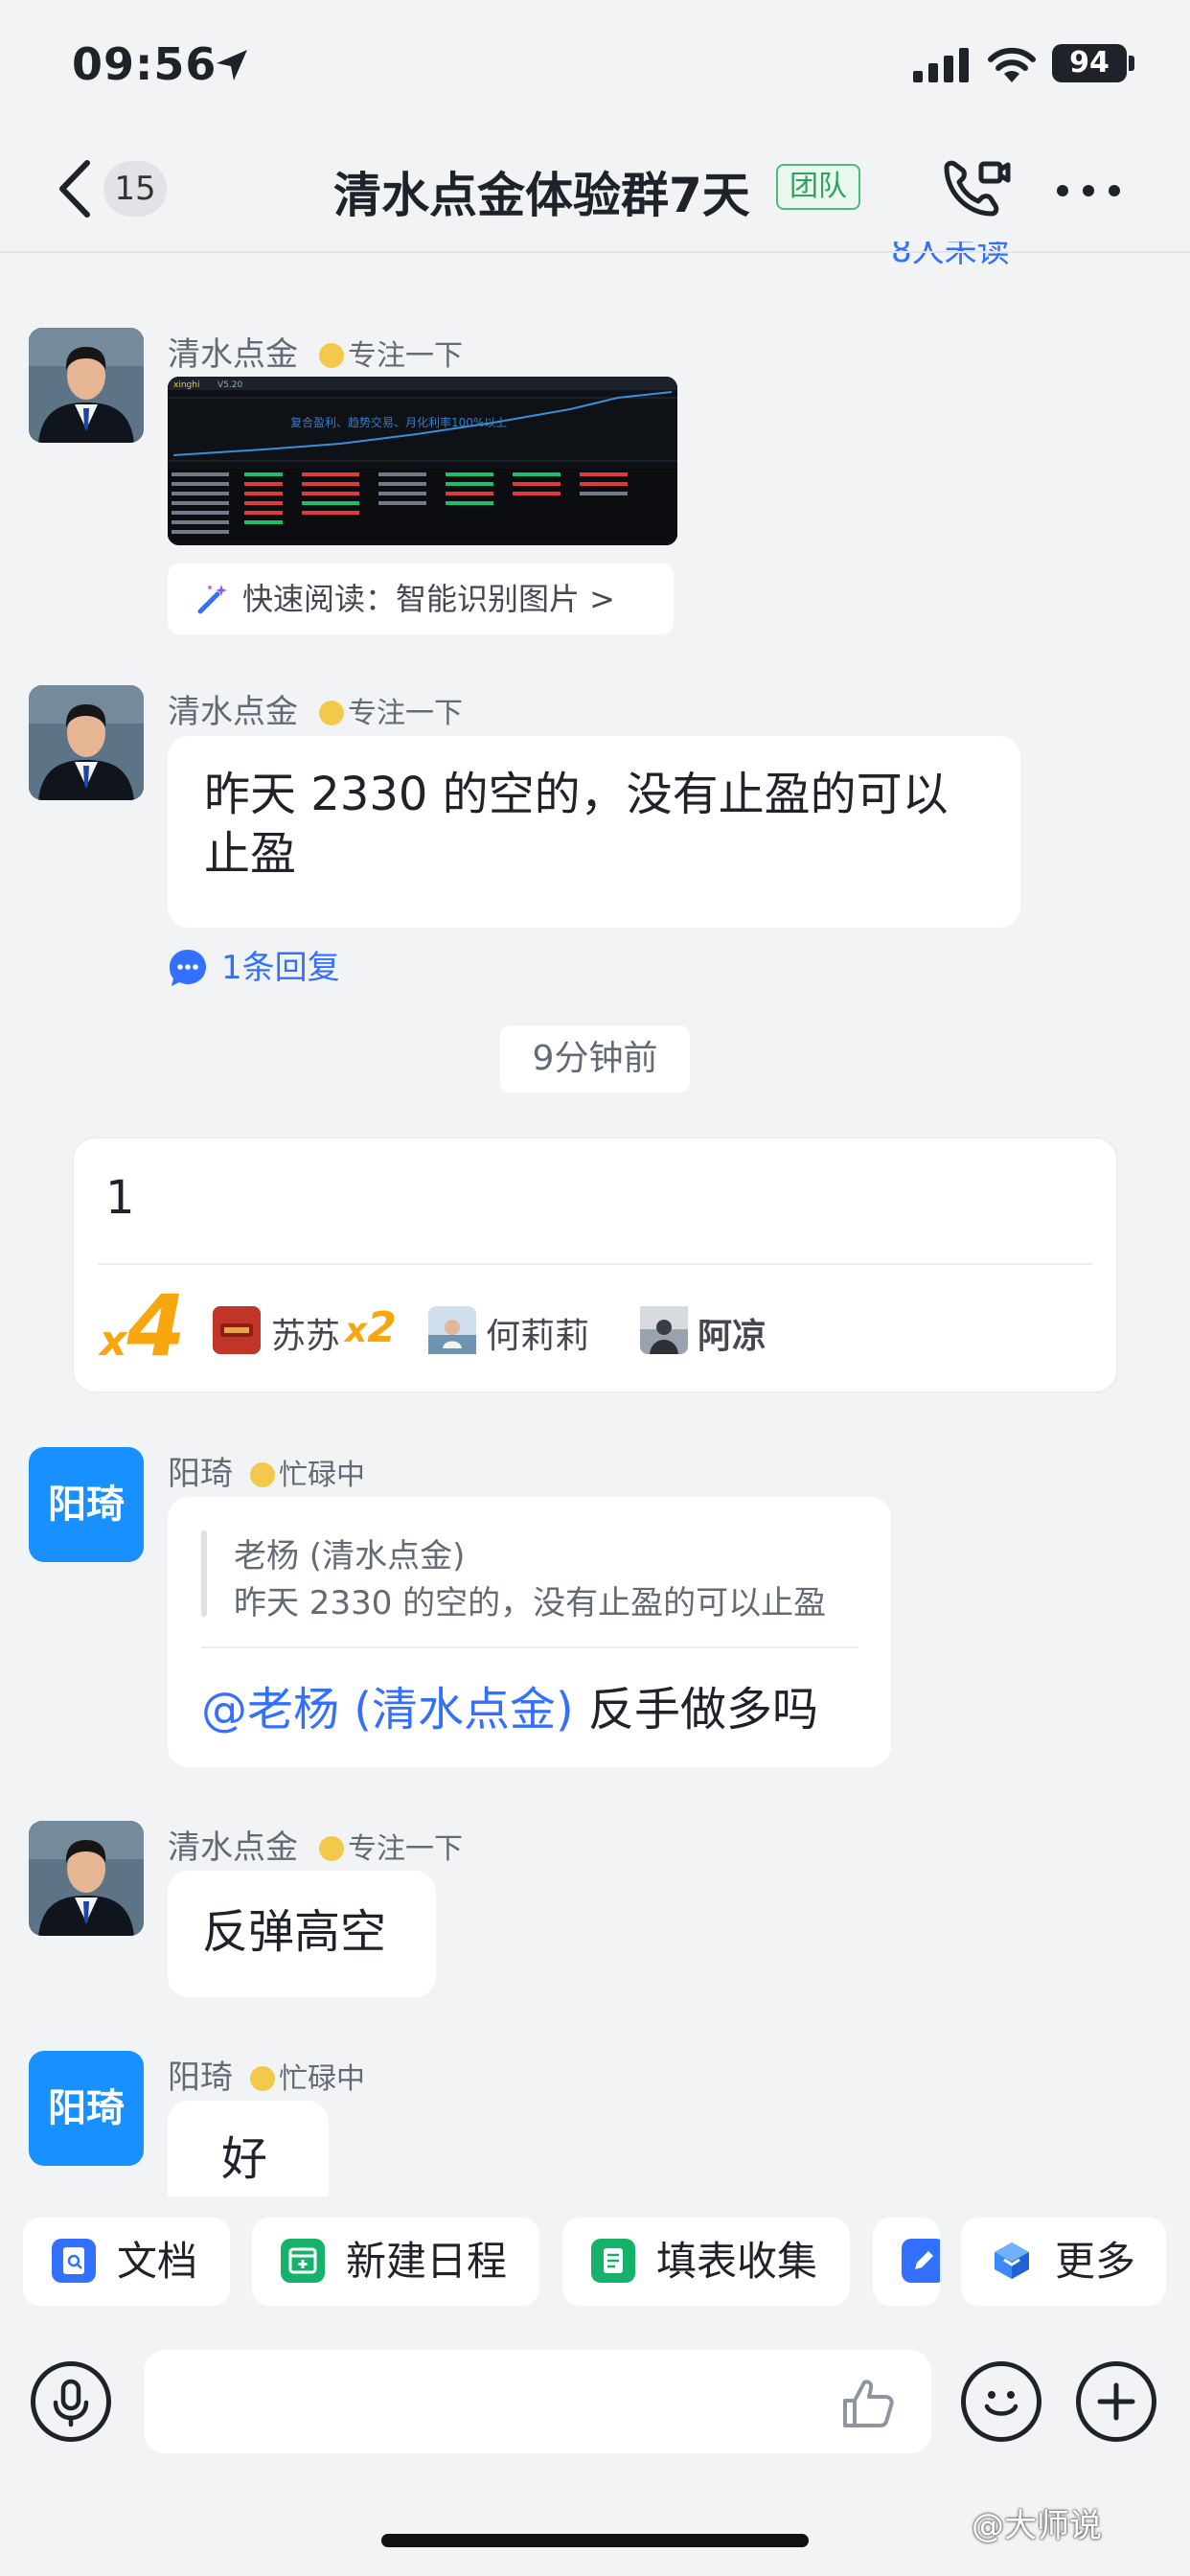 The height and width of the screenshot is (2576, 1190). I want to click on battery-cap, so click(1132, 63).